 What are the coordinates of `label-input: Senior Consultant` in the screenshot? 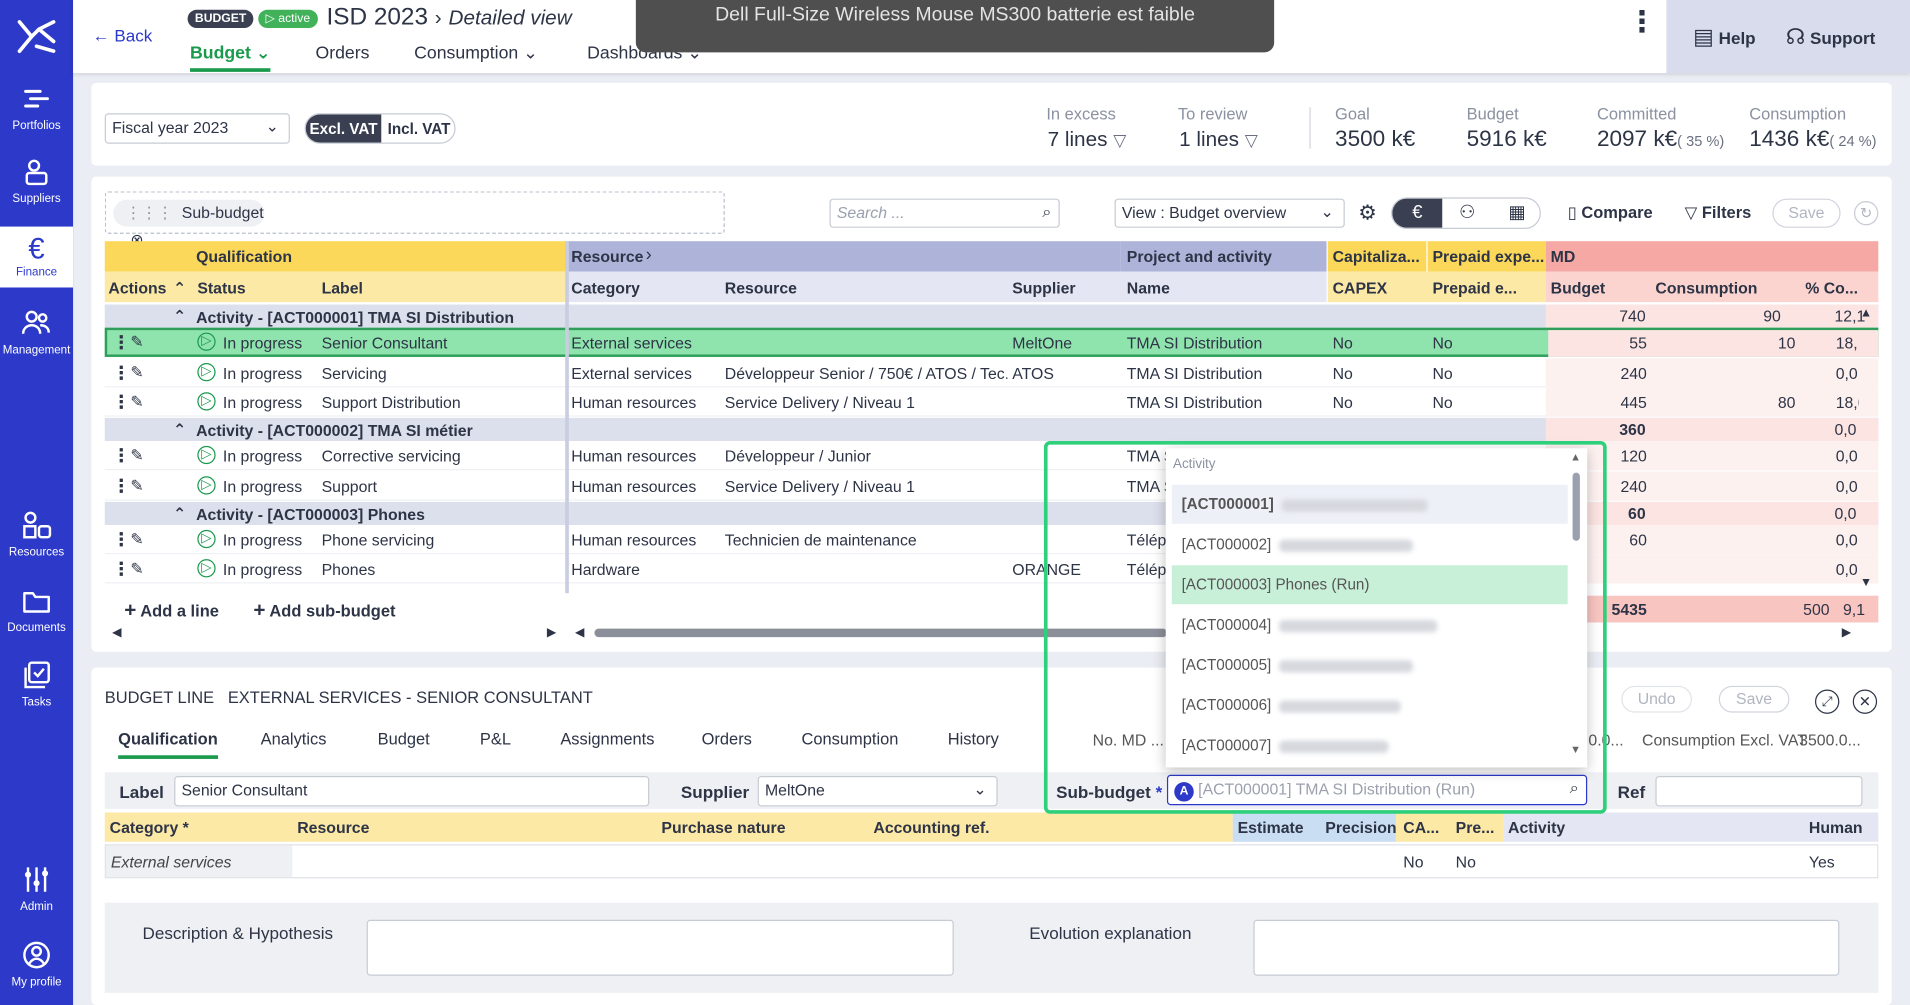 It's located at (412, 791).